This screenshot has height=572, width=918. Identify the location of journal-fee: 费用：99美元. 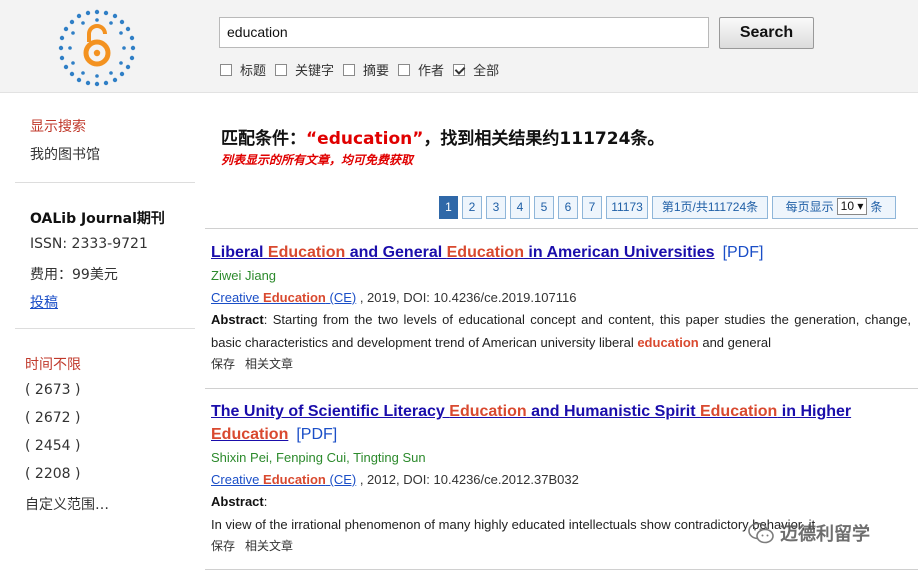
(74, 275).